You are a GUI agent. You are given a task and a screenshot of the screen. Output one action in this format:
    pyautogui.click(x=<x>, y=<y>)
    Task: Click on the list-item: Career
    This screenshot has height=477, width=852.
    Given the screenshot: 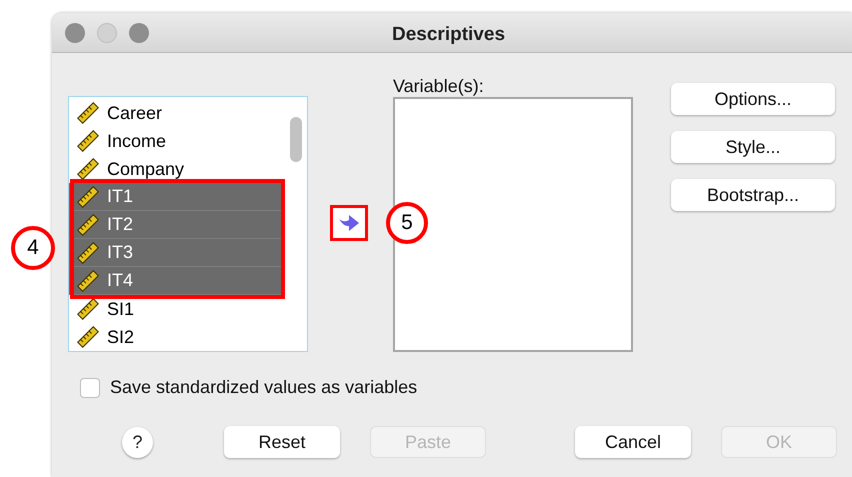 What is the action you would take?
    pyautogui.click(x=176, y=113)
    